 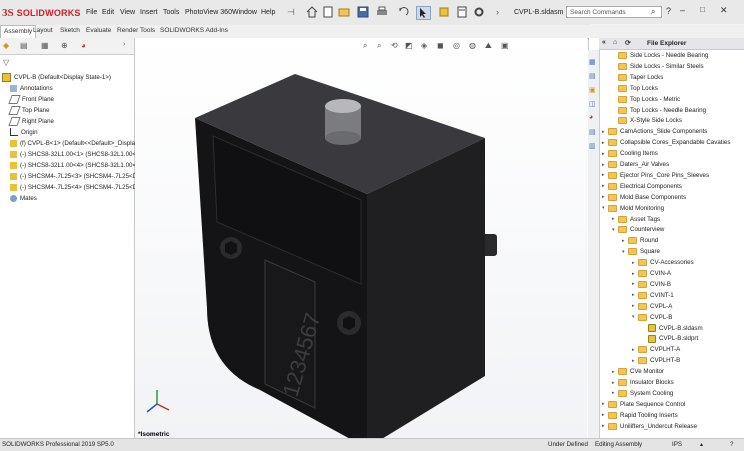 I want to click on save-icon, so click(x=363, y=12).